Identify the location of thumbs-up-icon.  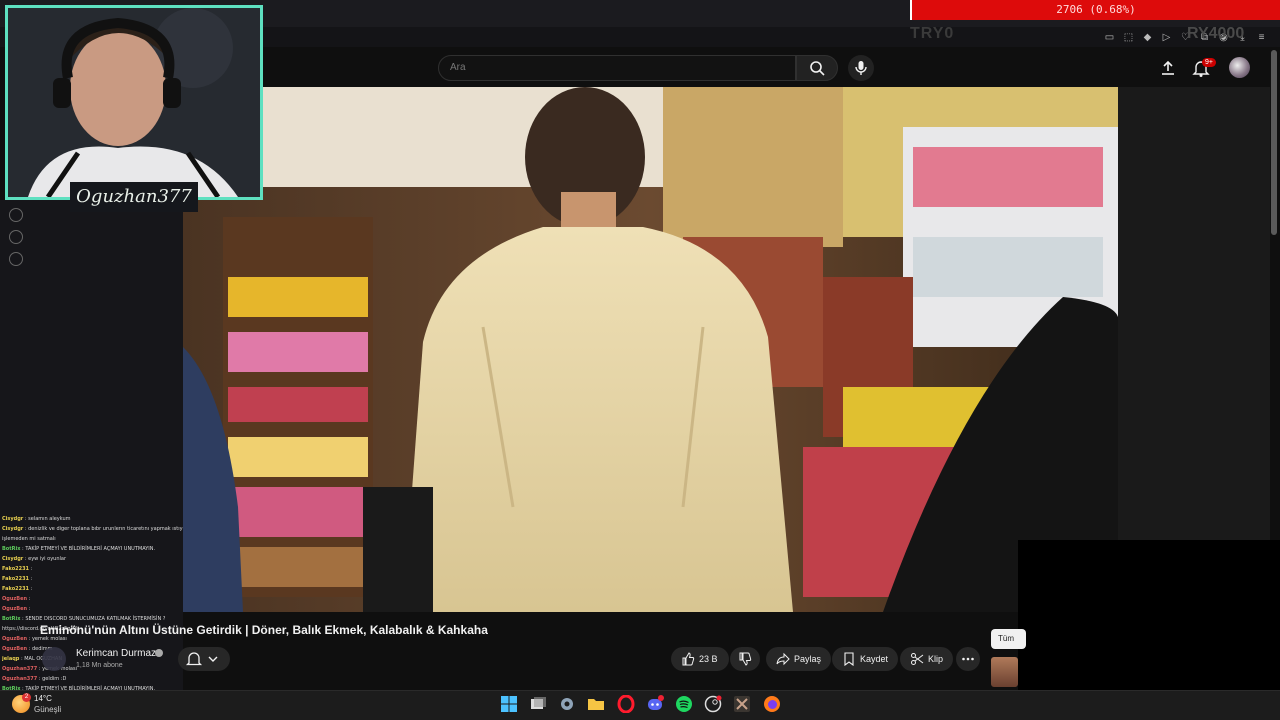
(688, 659).